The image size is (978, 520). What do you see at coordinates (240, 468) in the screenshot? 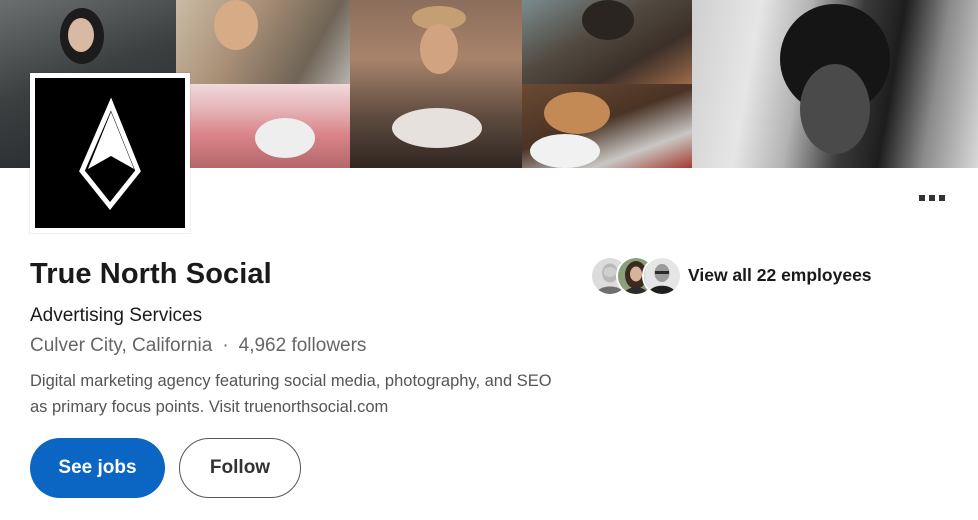
I see `follow-button: Follow` at bounding box center [240, 468].